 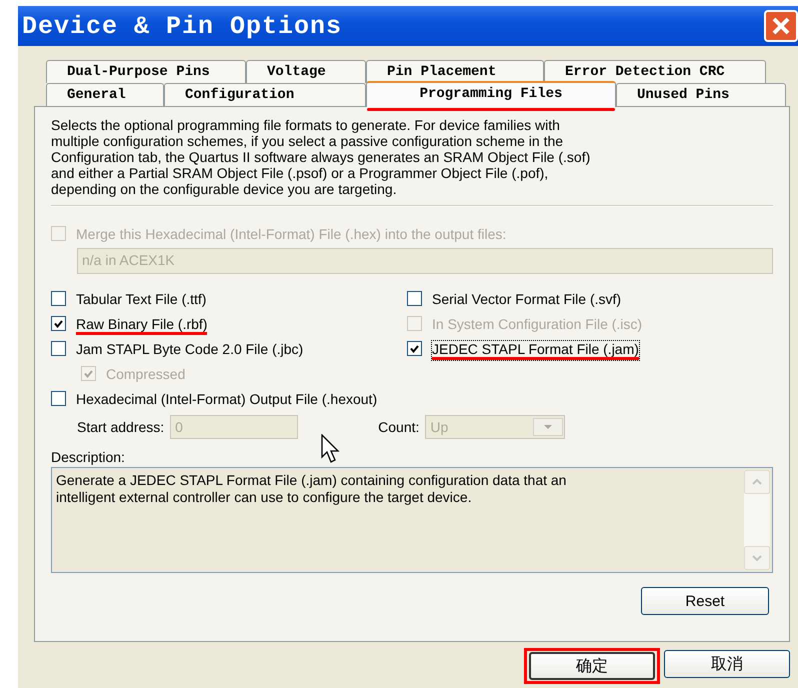 What do you see at coordinates (190, 350) in the screenshot?
I see `checkbox-label: Jam STAPL Byte Code 2.0 File (.jbc)` at bounding box center [190, 350].